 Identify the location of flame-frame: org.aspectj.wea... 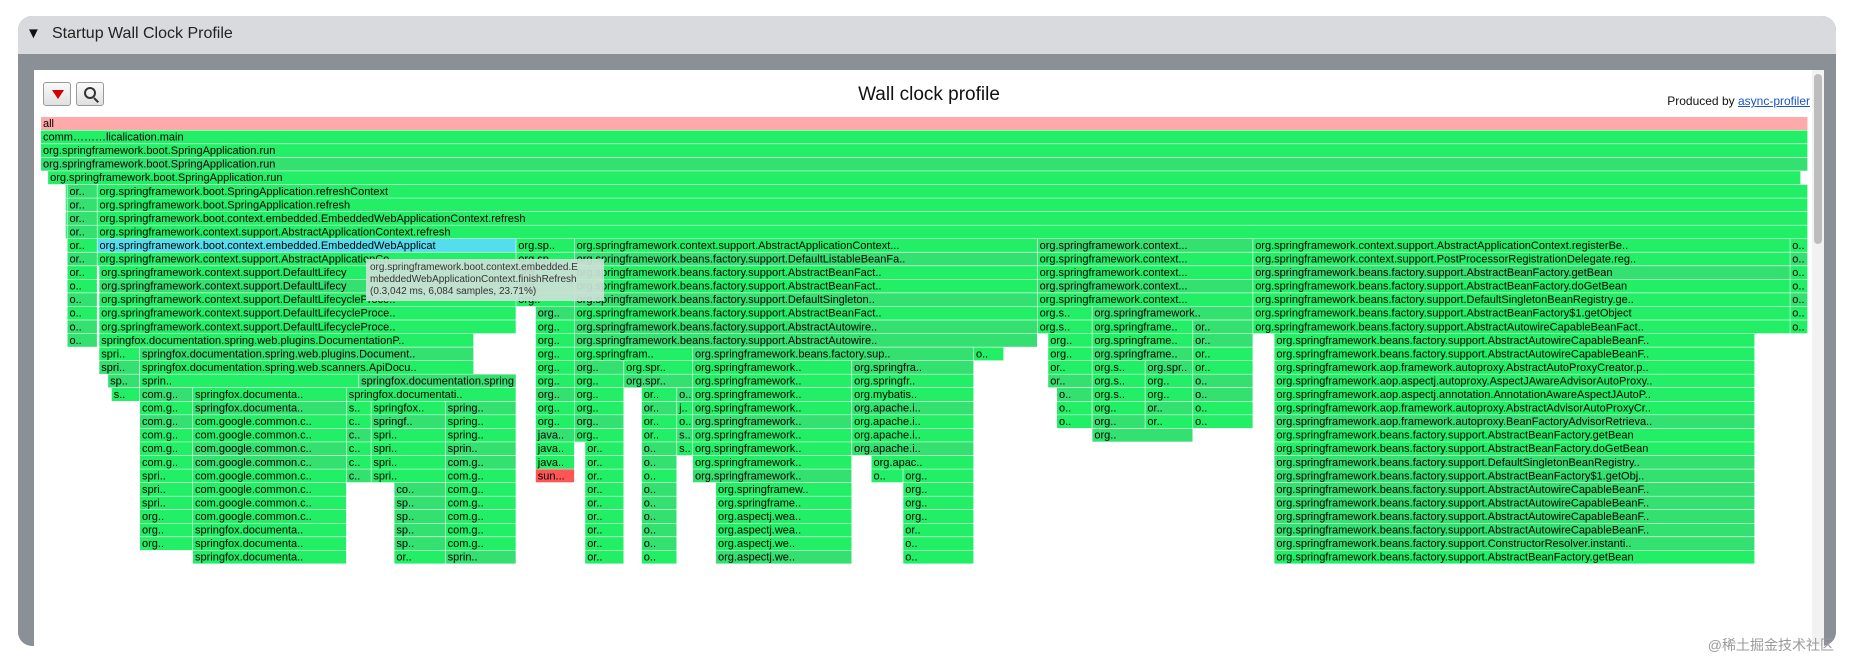
(784, 516).